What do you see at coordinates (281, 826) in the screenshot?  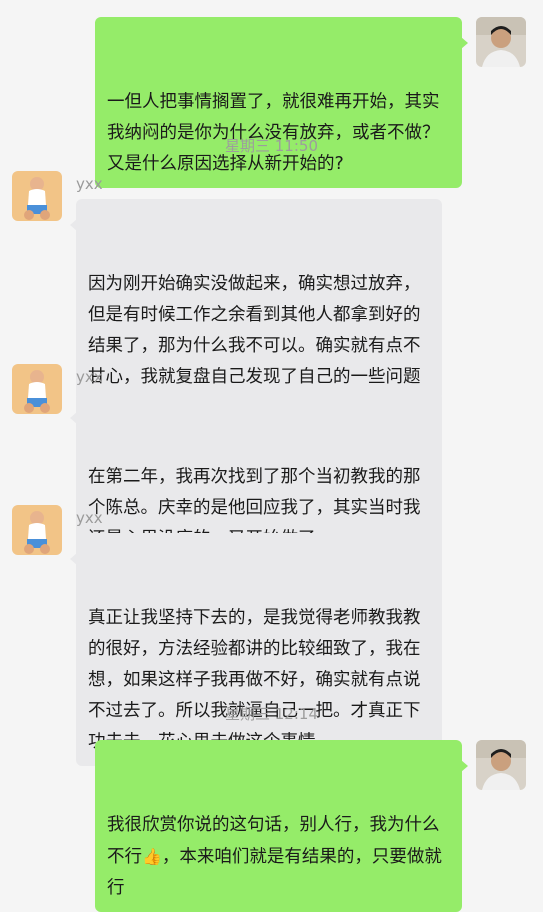 I see `outgoing-message-bubble: 我很欣赏你说的这句话，别人行，我为什么不行👍，本来咱们就是有结果的，只要做就行` at bounding box center [281, 826].